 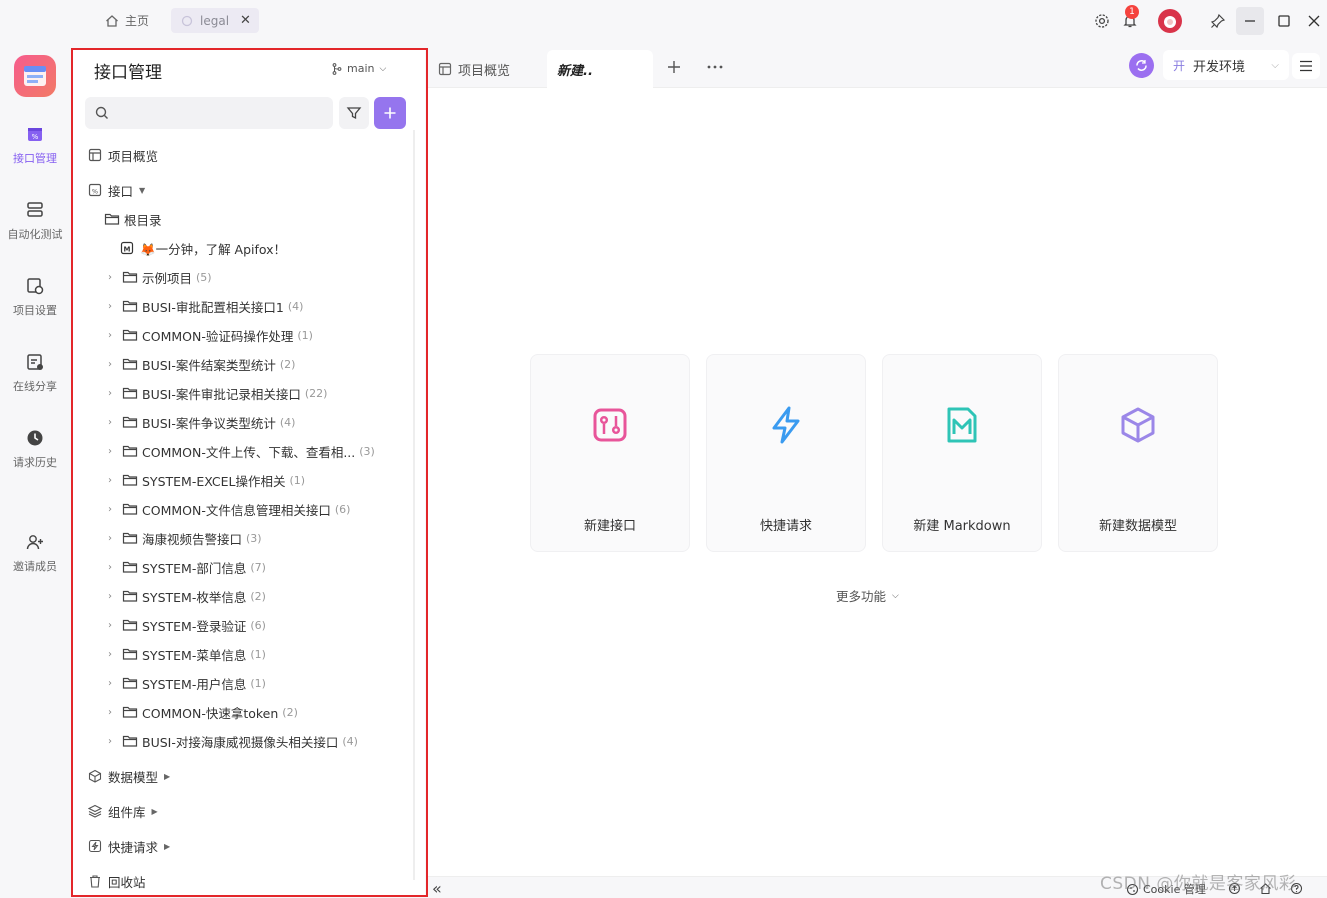 What do you see at coordinates (1226, 65) in the screenshot?
I see `environment-select: 开 开发环境 ⌵` at bounding box center [1226, 65].